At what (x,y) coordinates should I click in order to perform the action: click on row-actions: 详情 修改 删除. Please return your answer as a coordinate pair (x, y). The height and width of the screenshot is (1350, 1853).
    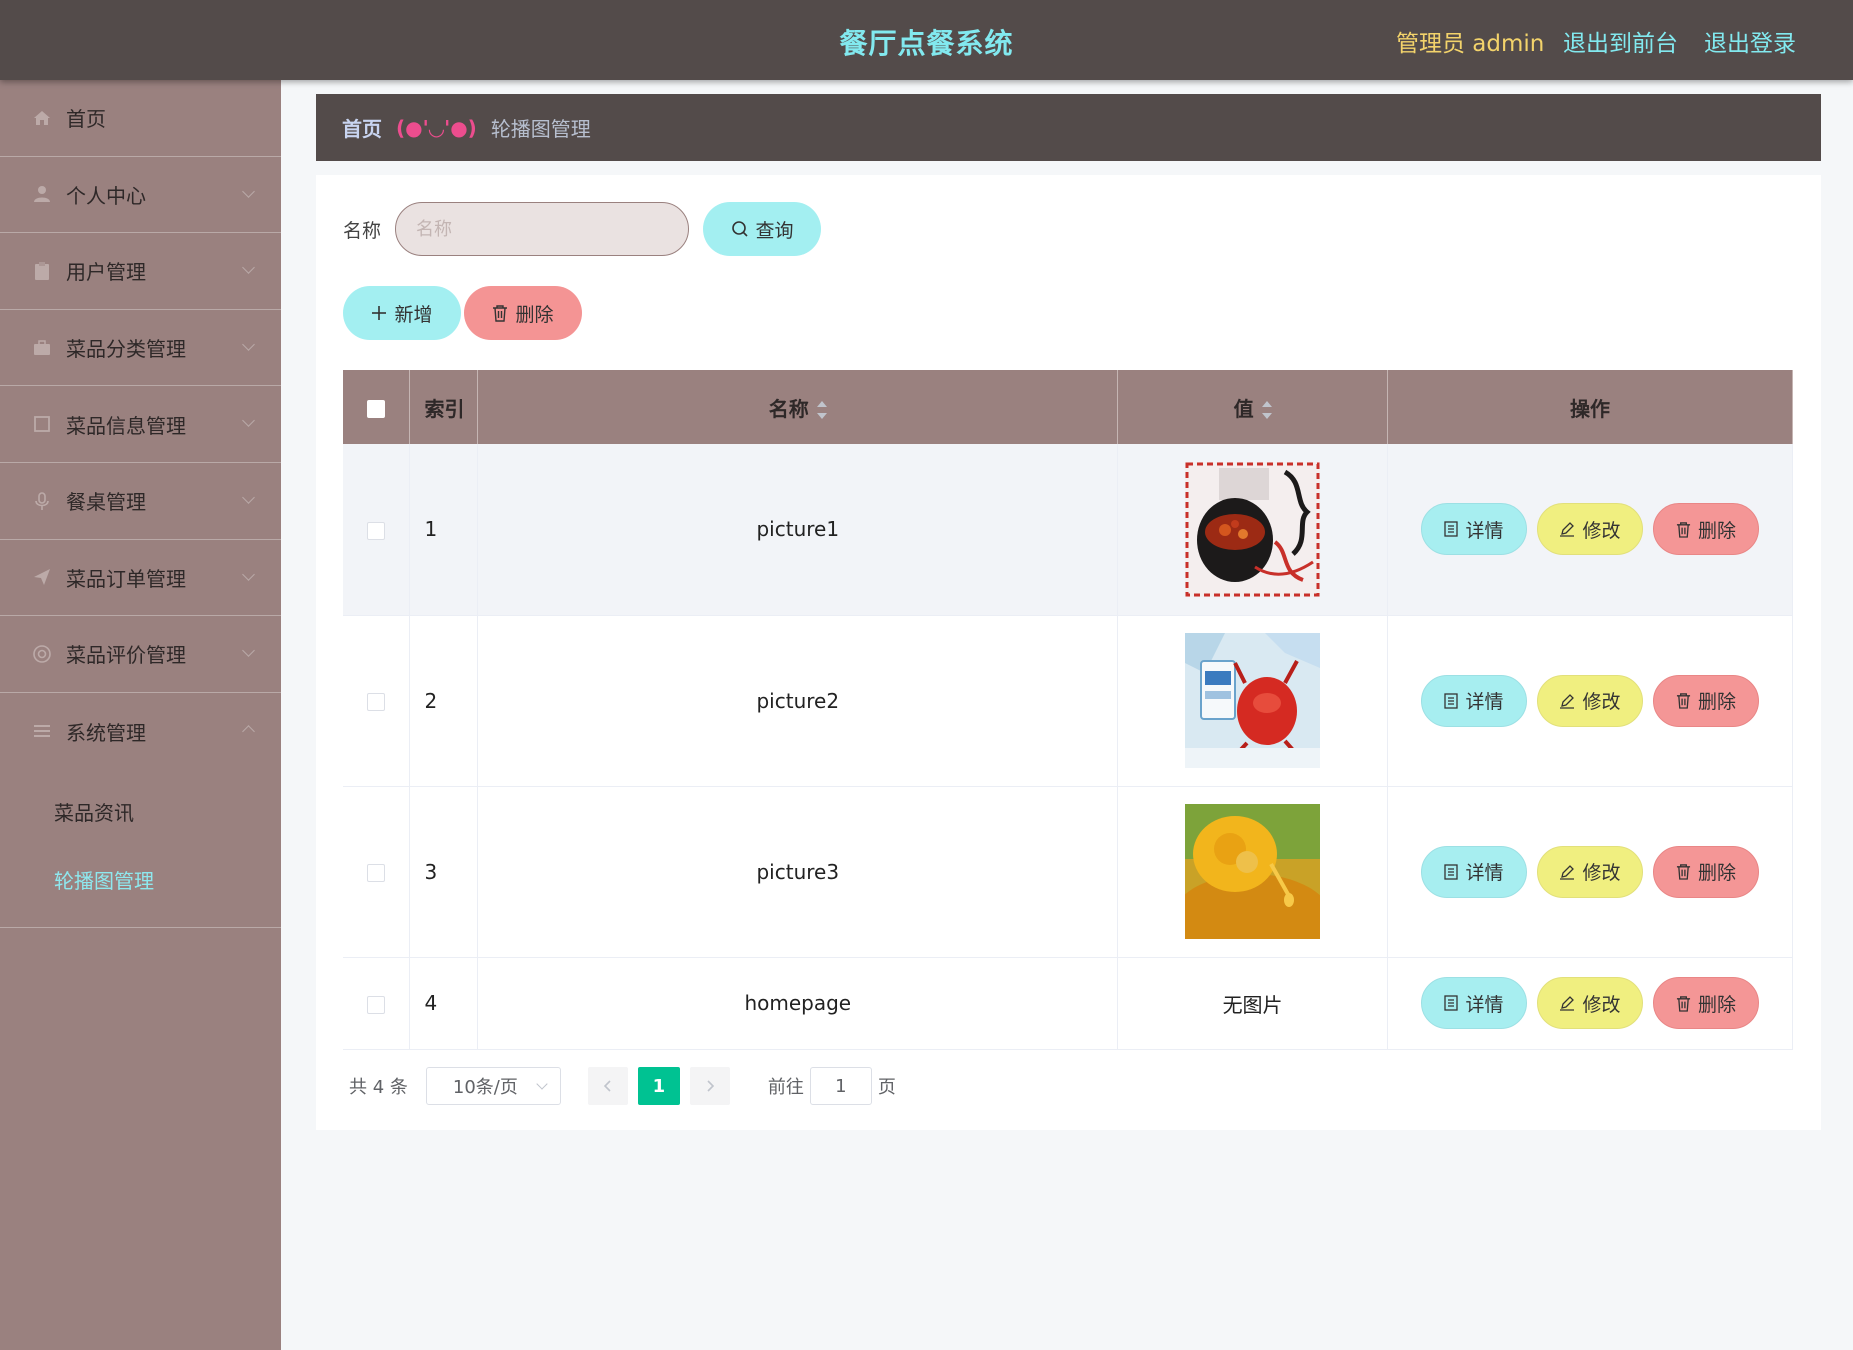
    Looking at the image, I should click on (1590, 872).